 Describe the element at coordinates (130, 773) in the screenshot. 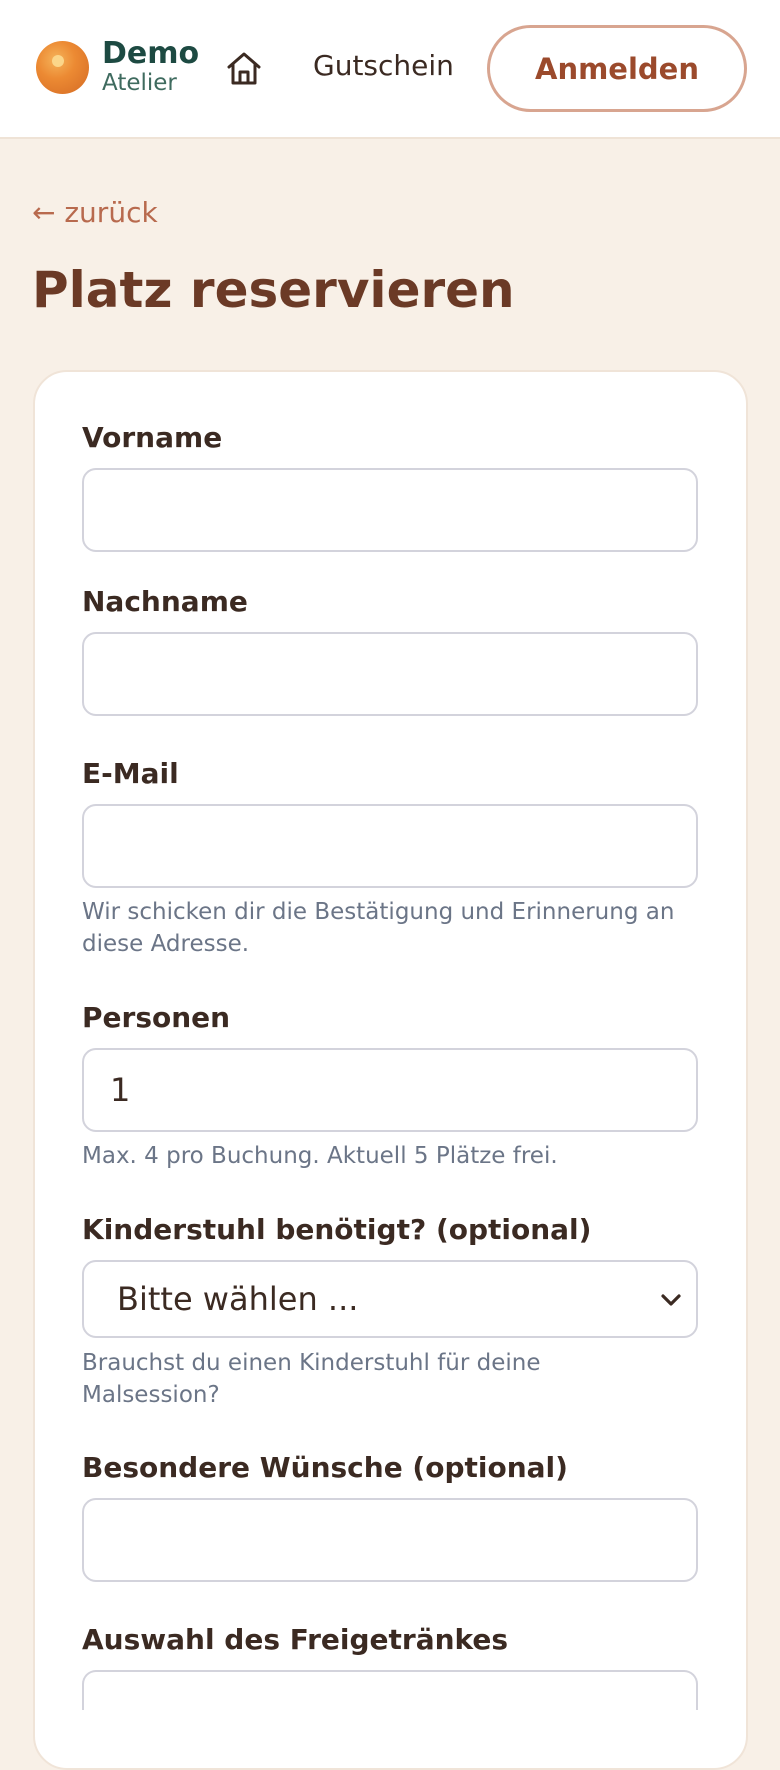

I see `email-label: E-Mail` at that location.